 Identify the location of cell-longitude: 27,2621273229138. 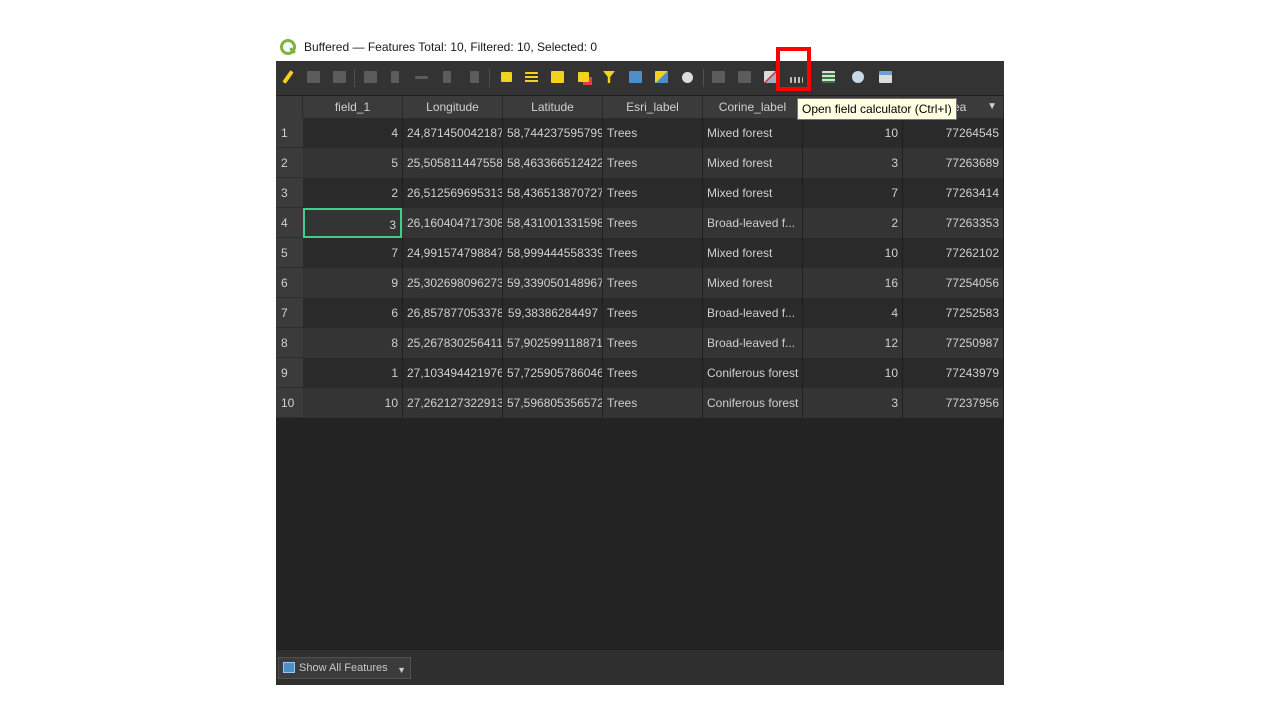
(453, 403).